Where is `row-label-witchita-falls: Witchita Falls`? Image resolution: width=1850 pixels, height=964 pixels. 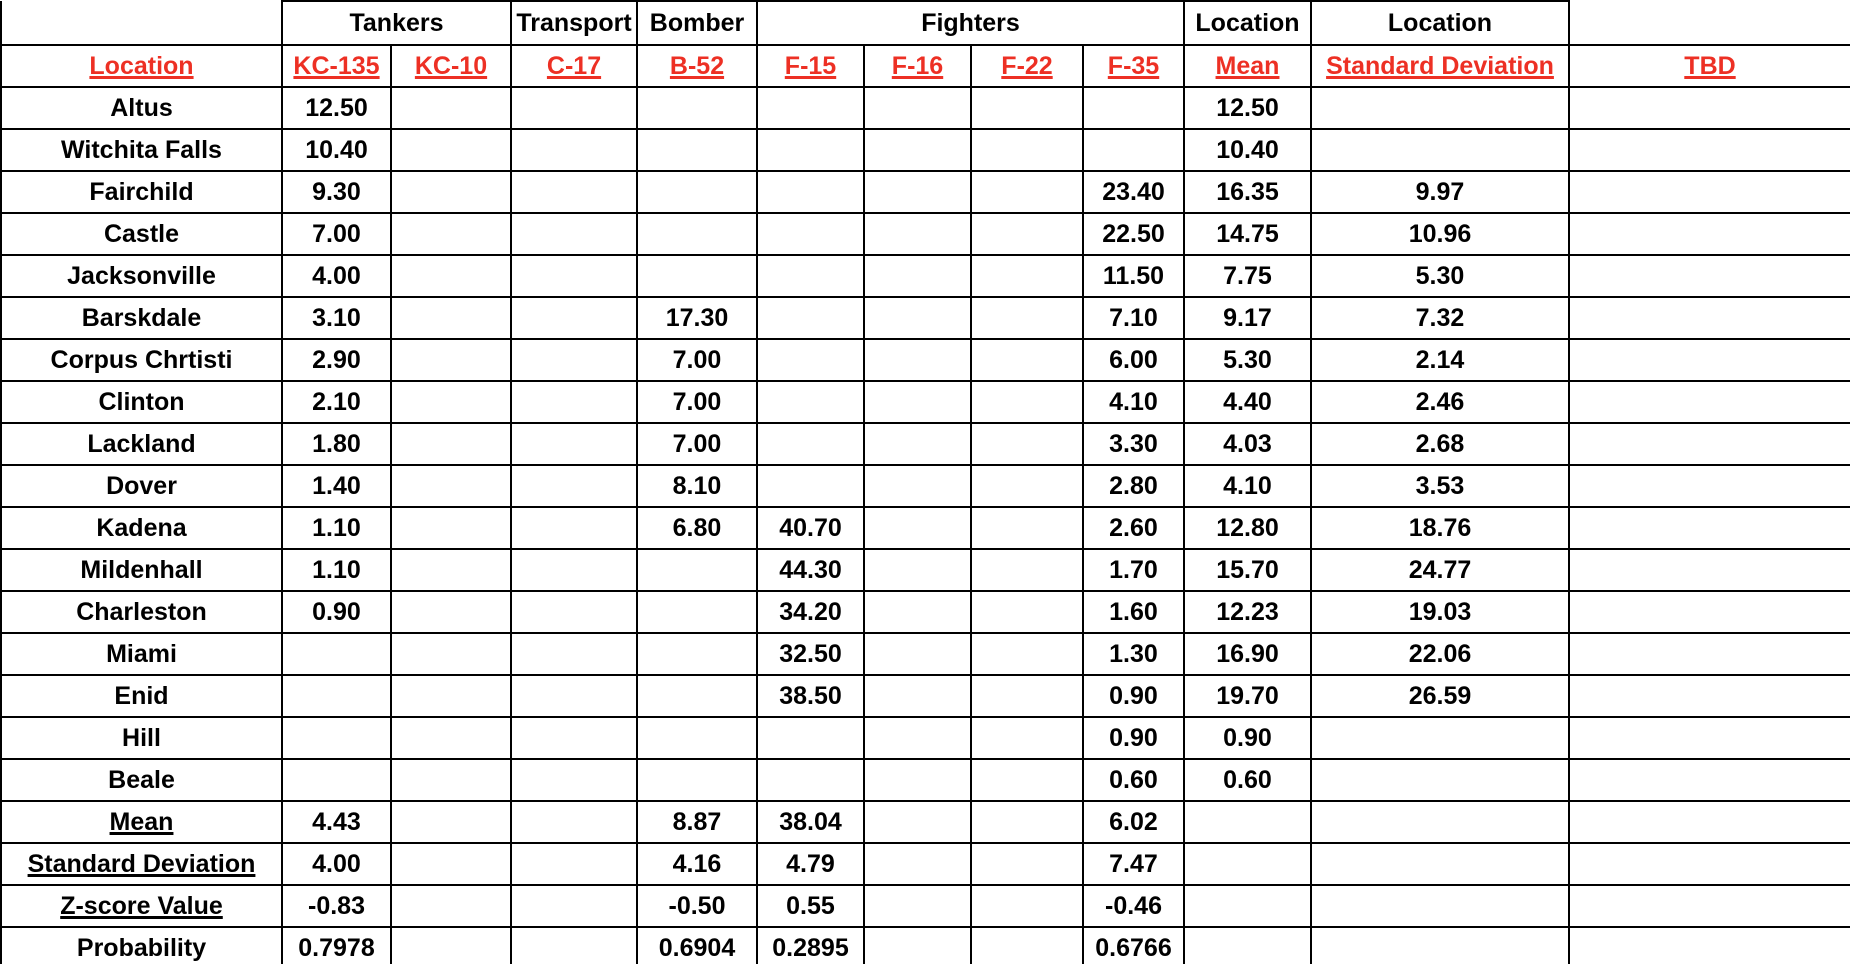
row-label-witchita-falls: Witchita Falls is located at coordinates (141, 150).